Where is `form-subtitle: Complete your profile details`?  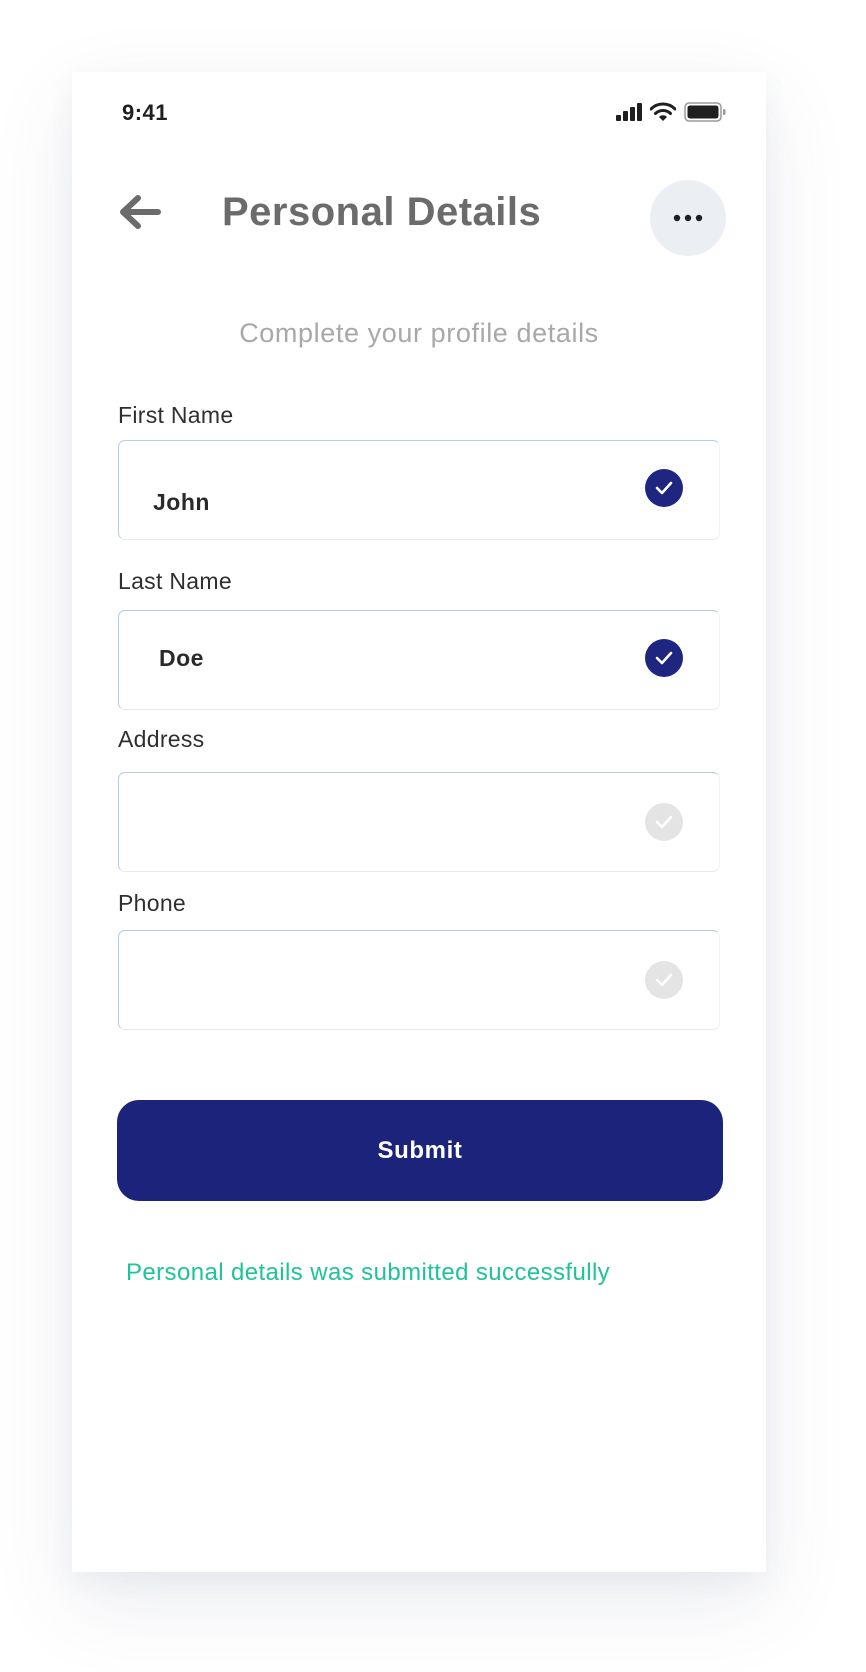
form-subtitle: Complete your profile details is located at coordinates (419, 333).